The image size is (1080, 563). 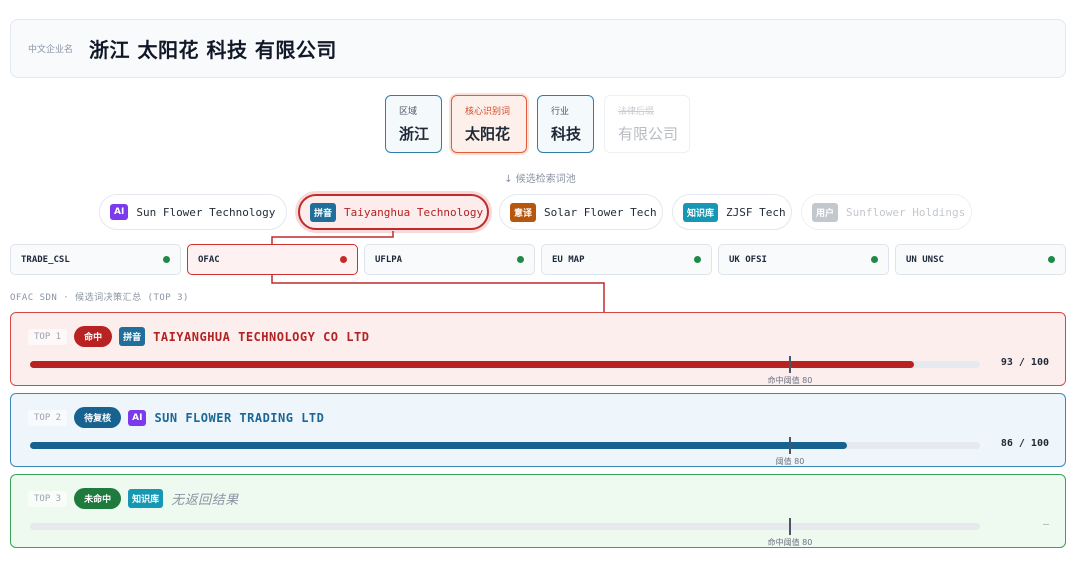 What do you see at coordinates (538, 48) in the screenshot?
I see `company-name-header: 中文企业名 浙江 太阳花 科技 有限公司` at bounding box center [538, 48].